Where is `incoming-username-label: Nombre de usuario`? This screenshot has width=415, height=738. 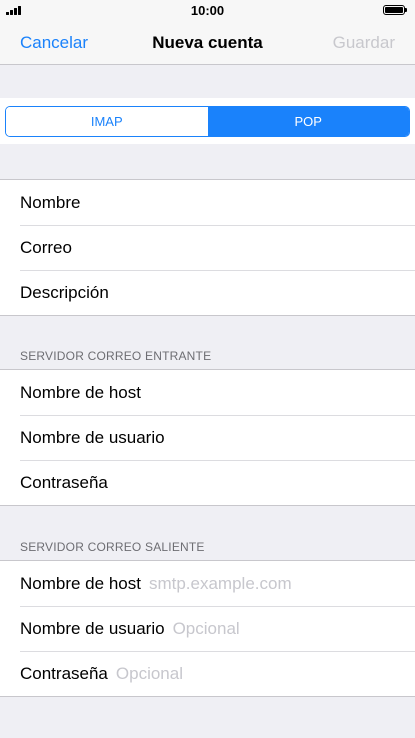
incoming-username-label: Nombre de usuario is located at coordinates (92, 437).